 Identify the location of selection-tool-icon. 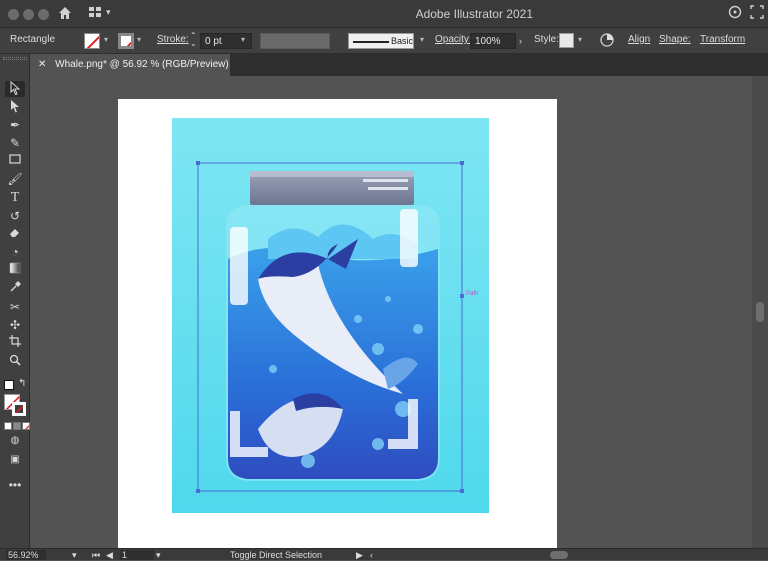
(15, 88).